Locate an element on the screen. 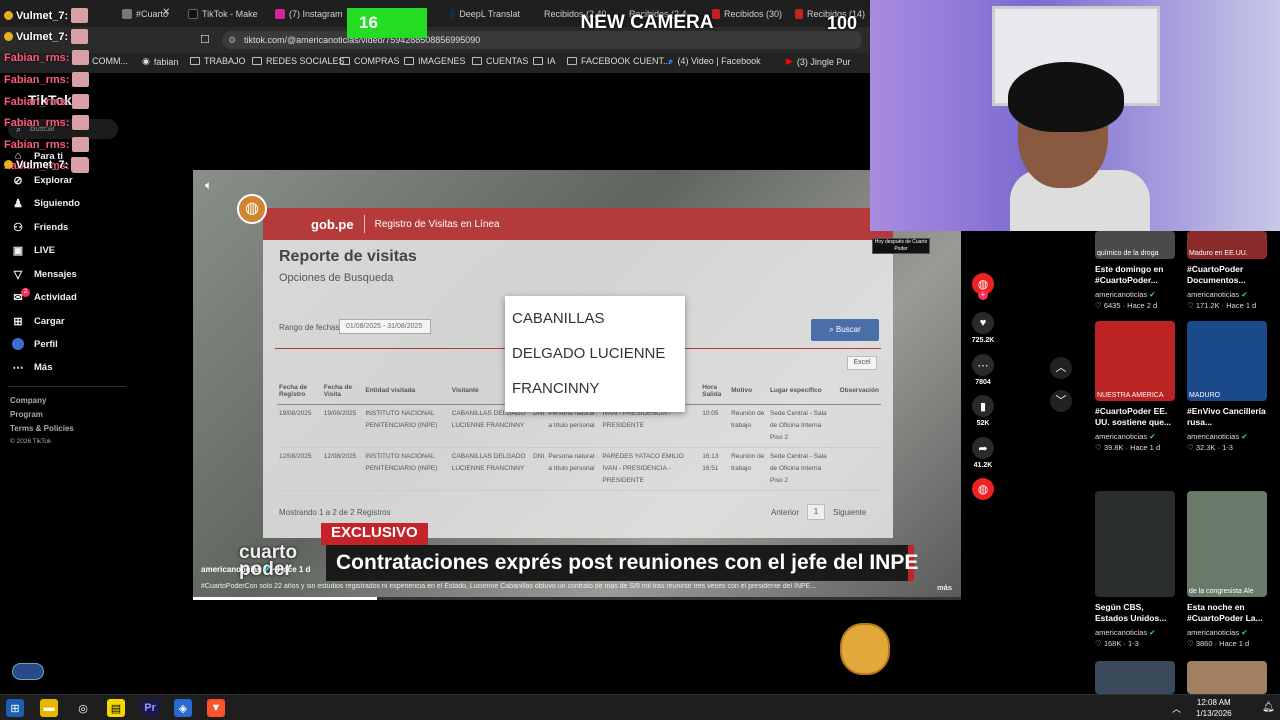 This screenshot has height=720, width=1280. more-link: más is located at coordinates (944, 587).